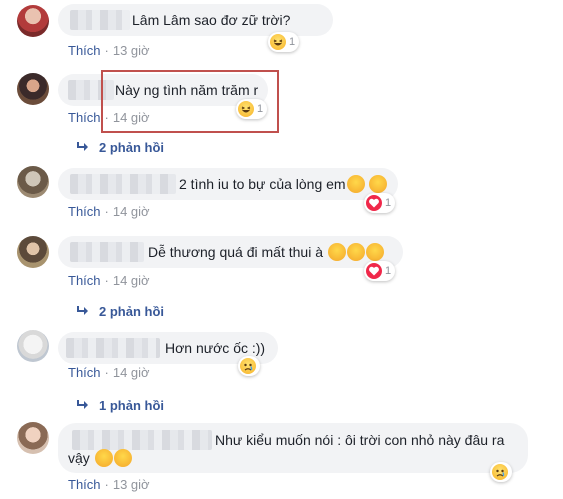 The height and width of the screenshot is (499, 563). What do you see at coordinates (215, 348) in the screenshot?
I see `comment-text: Hơn nước ốc :))` at bounding box center [215, 348].